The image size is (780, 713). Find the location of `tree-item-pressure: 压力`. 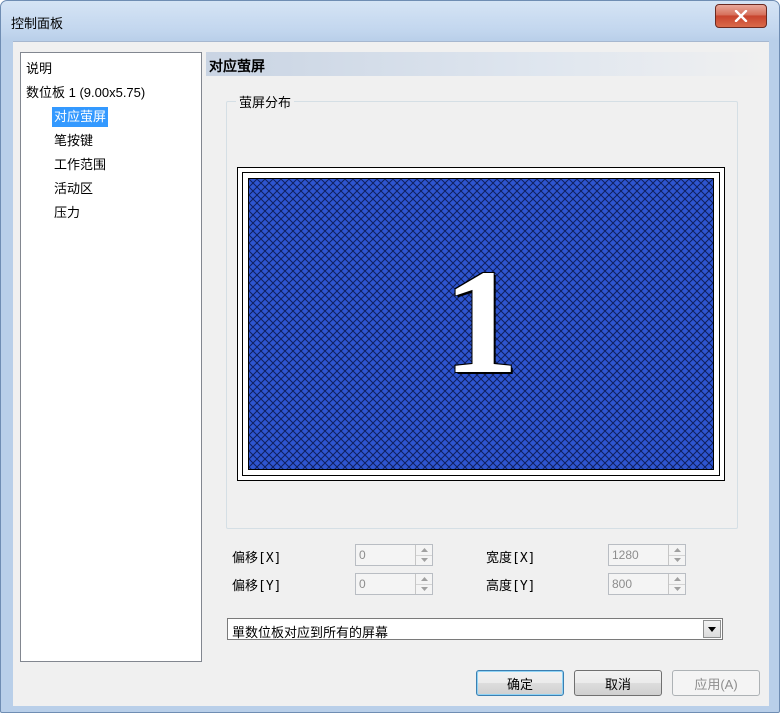

tree-item-pressure: 压力 is located at coordinates (67, 213).